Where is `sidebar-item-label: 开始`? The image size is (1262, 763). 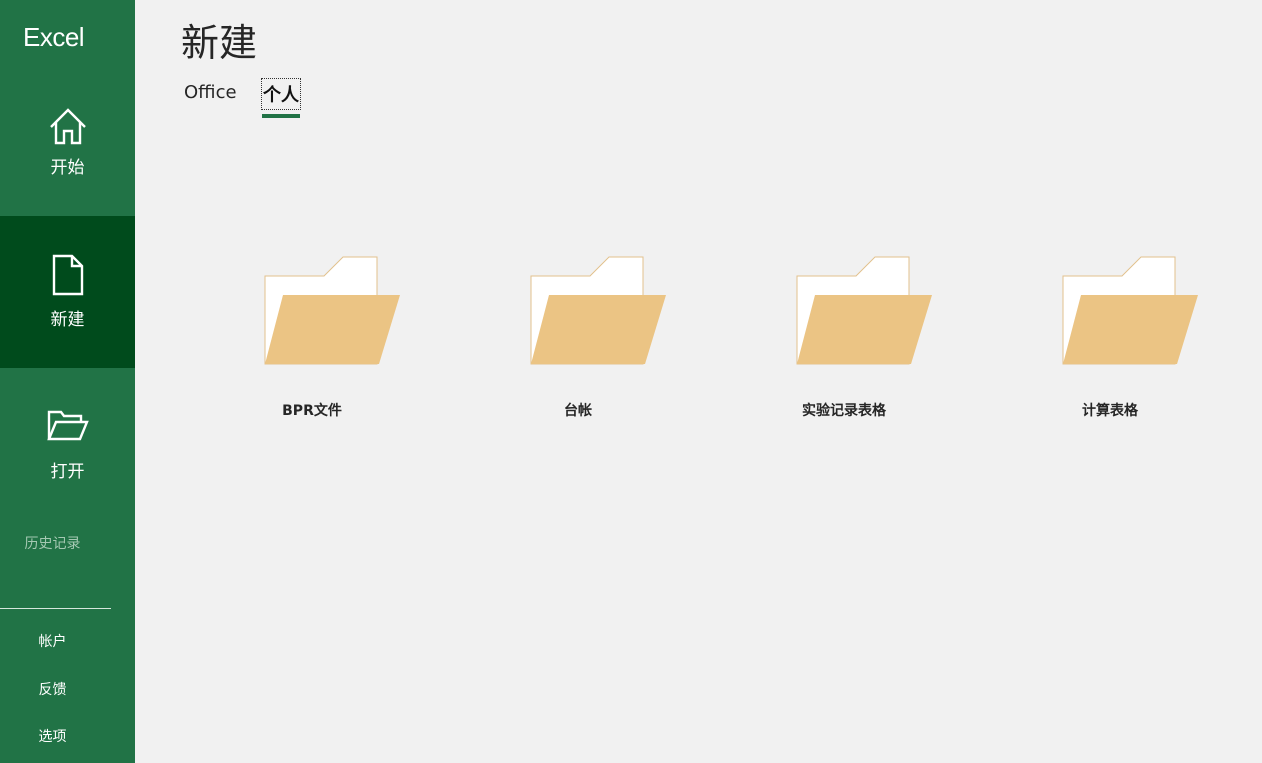 sidebar-item-label: 开始 is located at coordinates (67, 168).